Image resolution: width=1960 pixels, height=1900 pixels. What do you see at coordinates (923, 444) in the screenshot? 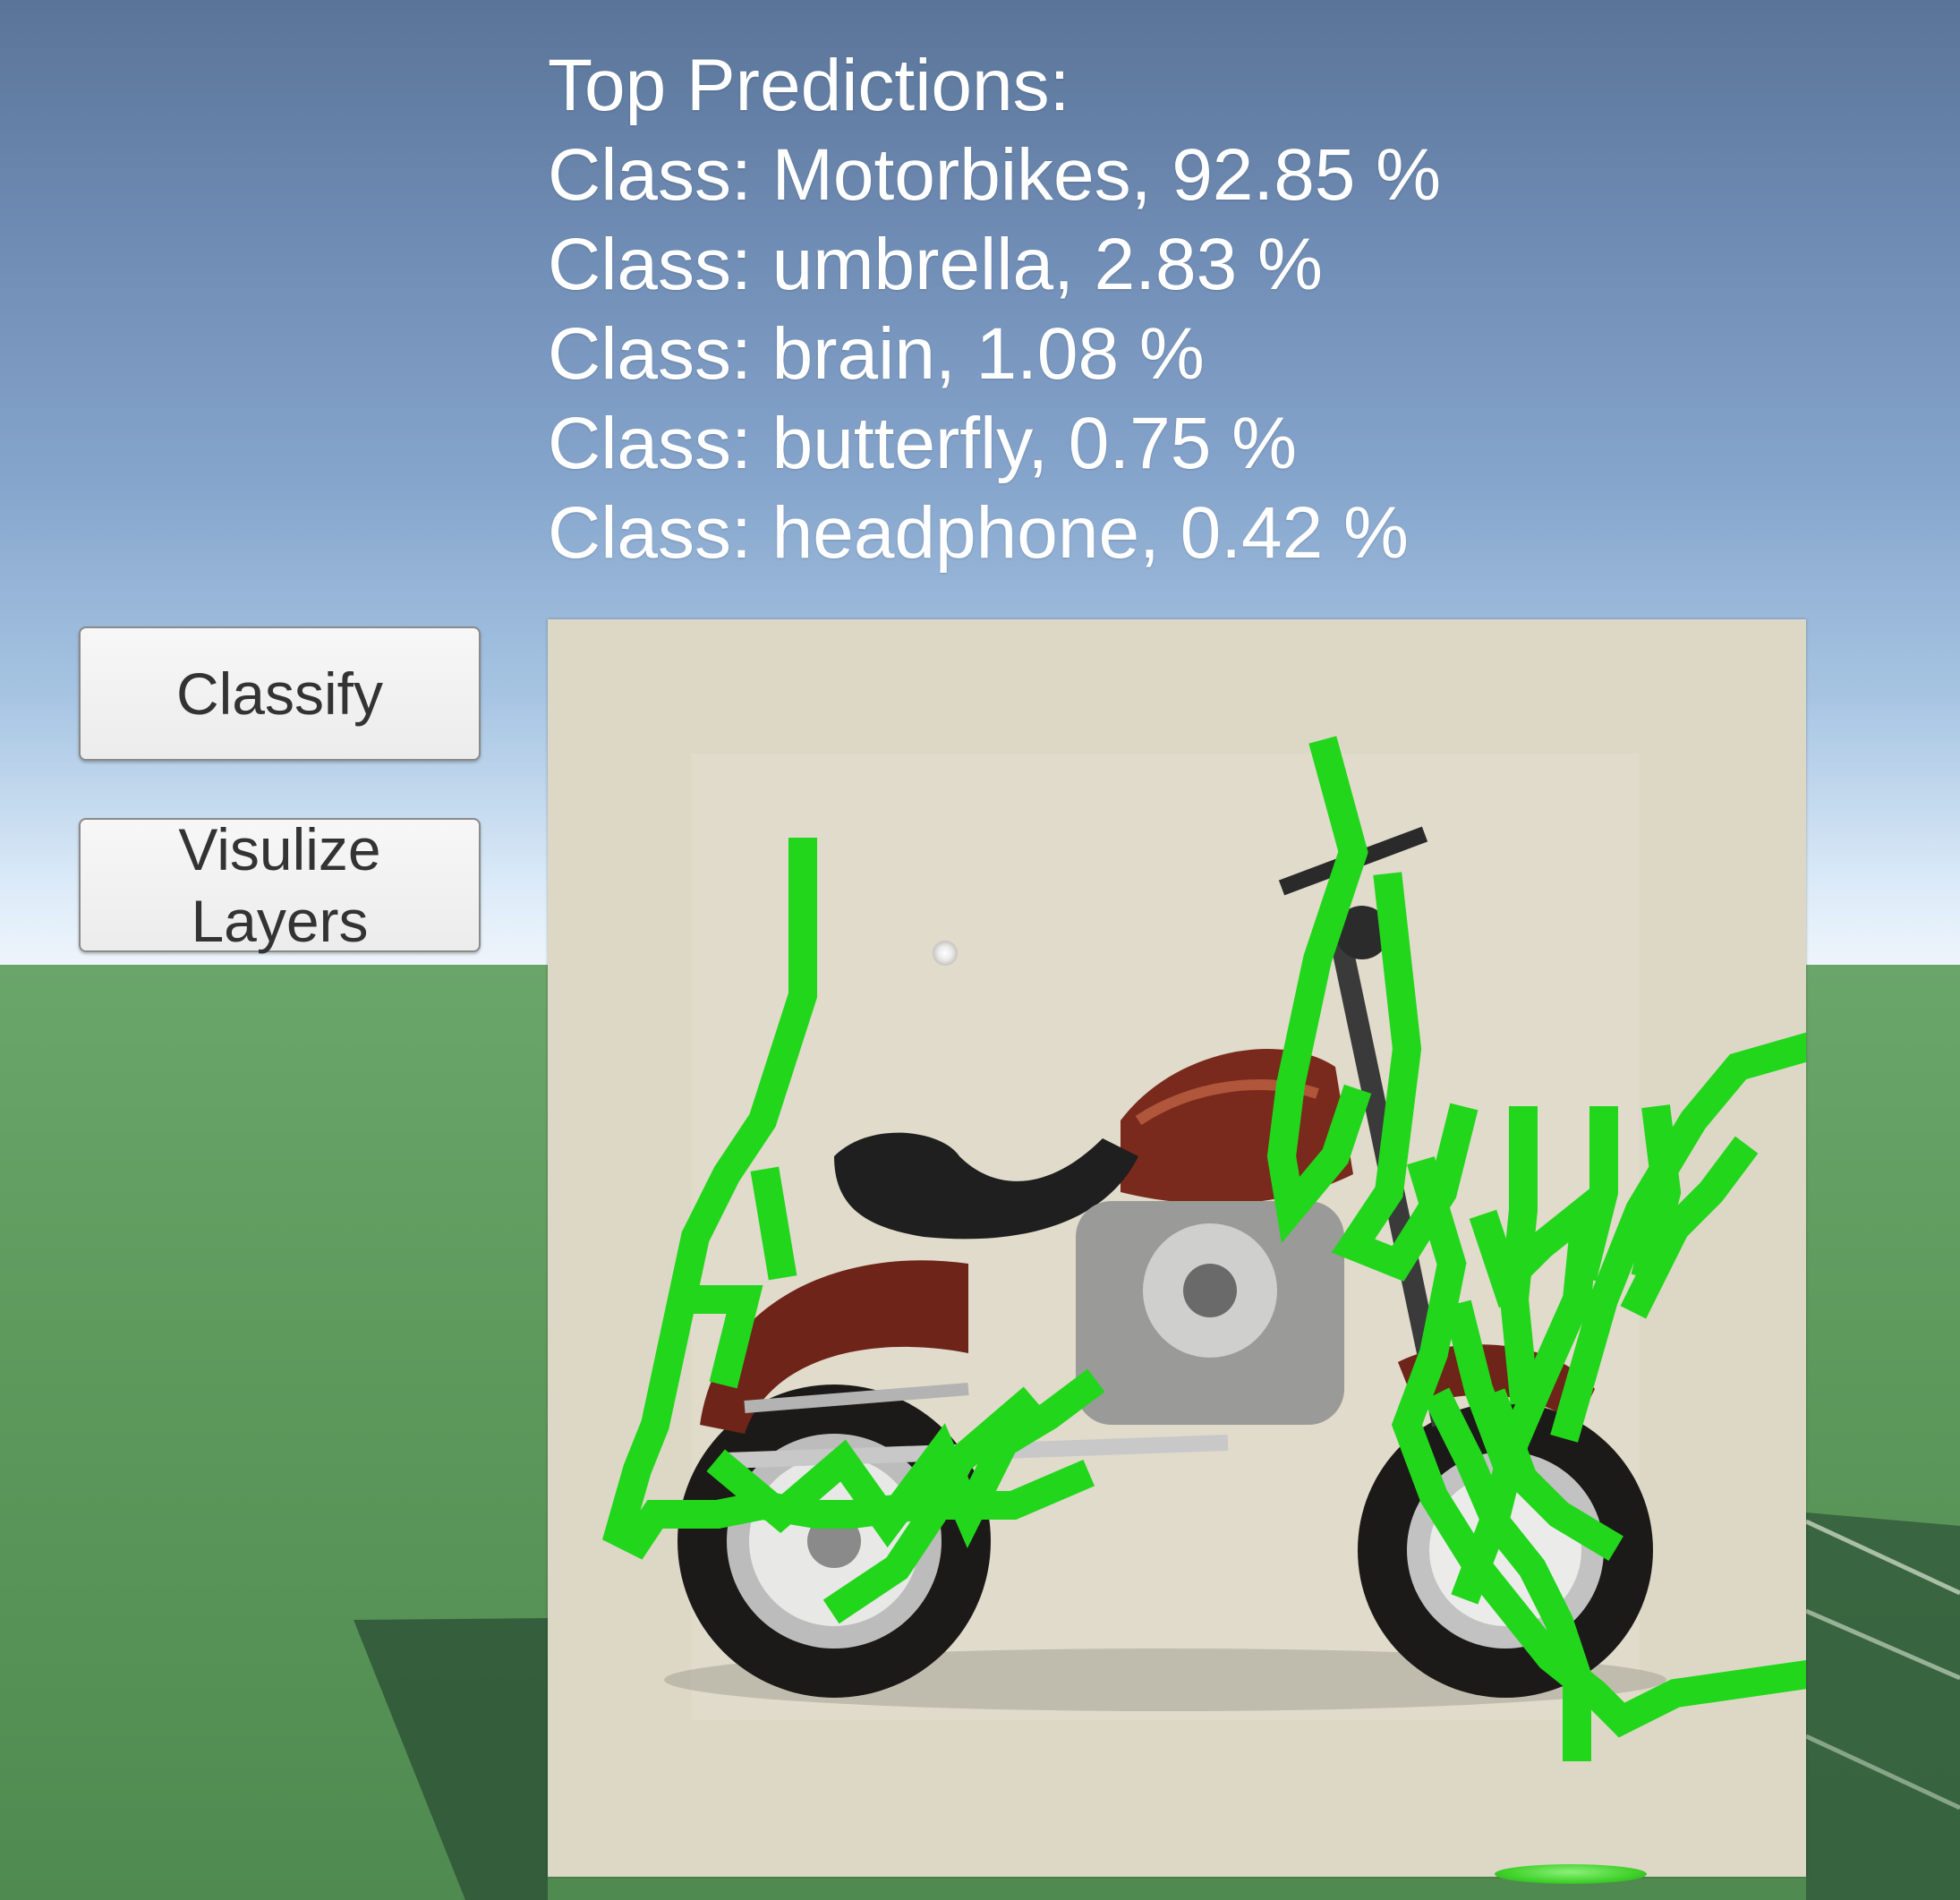
I see `prediction-line-4: Class: butterfly, 0.75 %` at bounding box center [923, 444].